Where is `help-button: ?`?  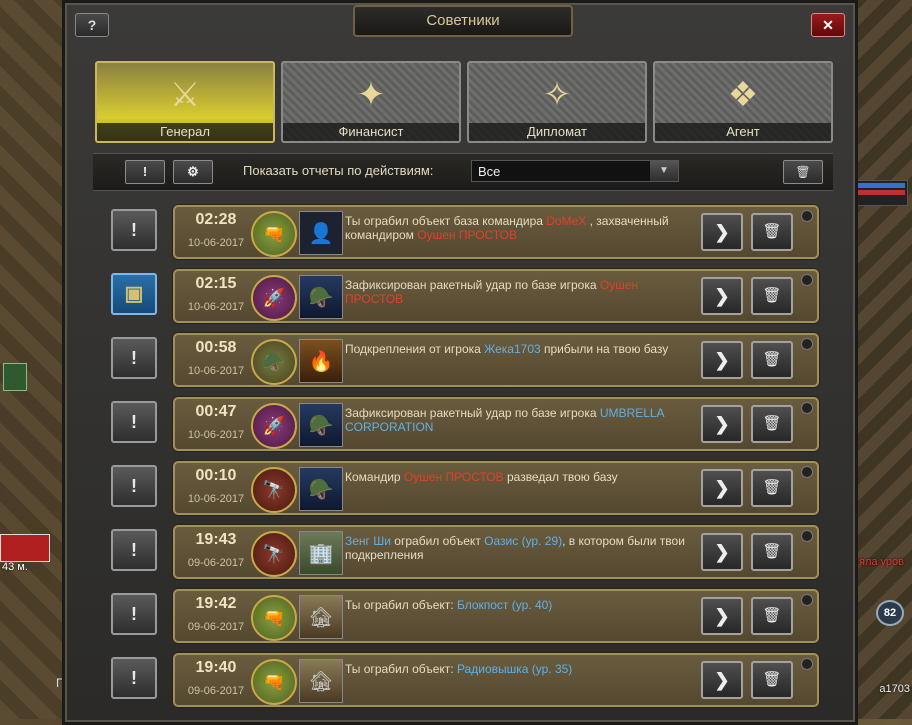 help-button: ? is located at coordinates (92, 25).